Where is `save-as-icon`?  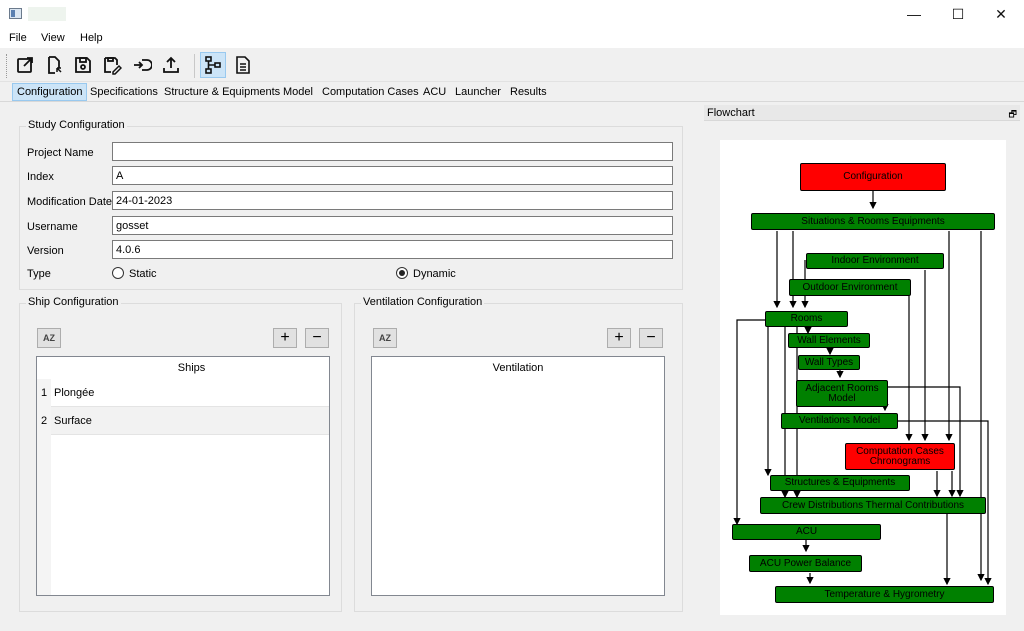 save-as-icon is located at coordinates (113, 66).